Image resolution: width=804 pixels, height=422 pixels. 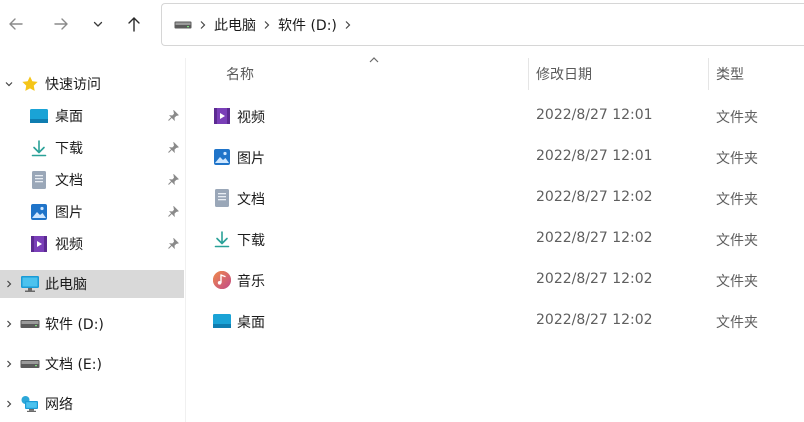 I want to click on file-row-downloads: 下载 2022/8/27 12:02 文件夹, so click(x=502, y=239).